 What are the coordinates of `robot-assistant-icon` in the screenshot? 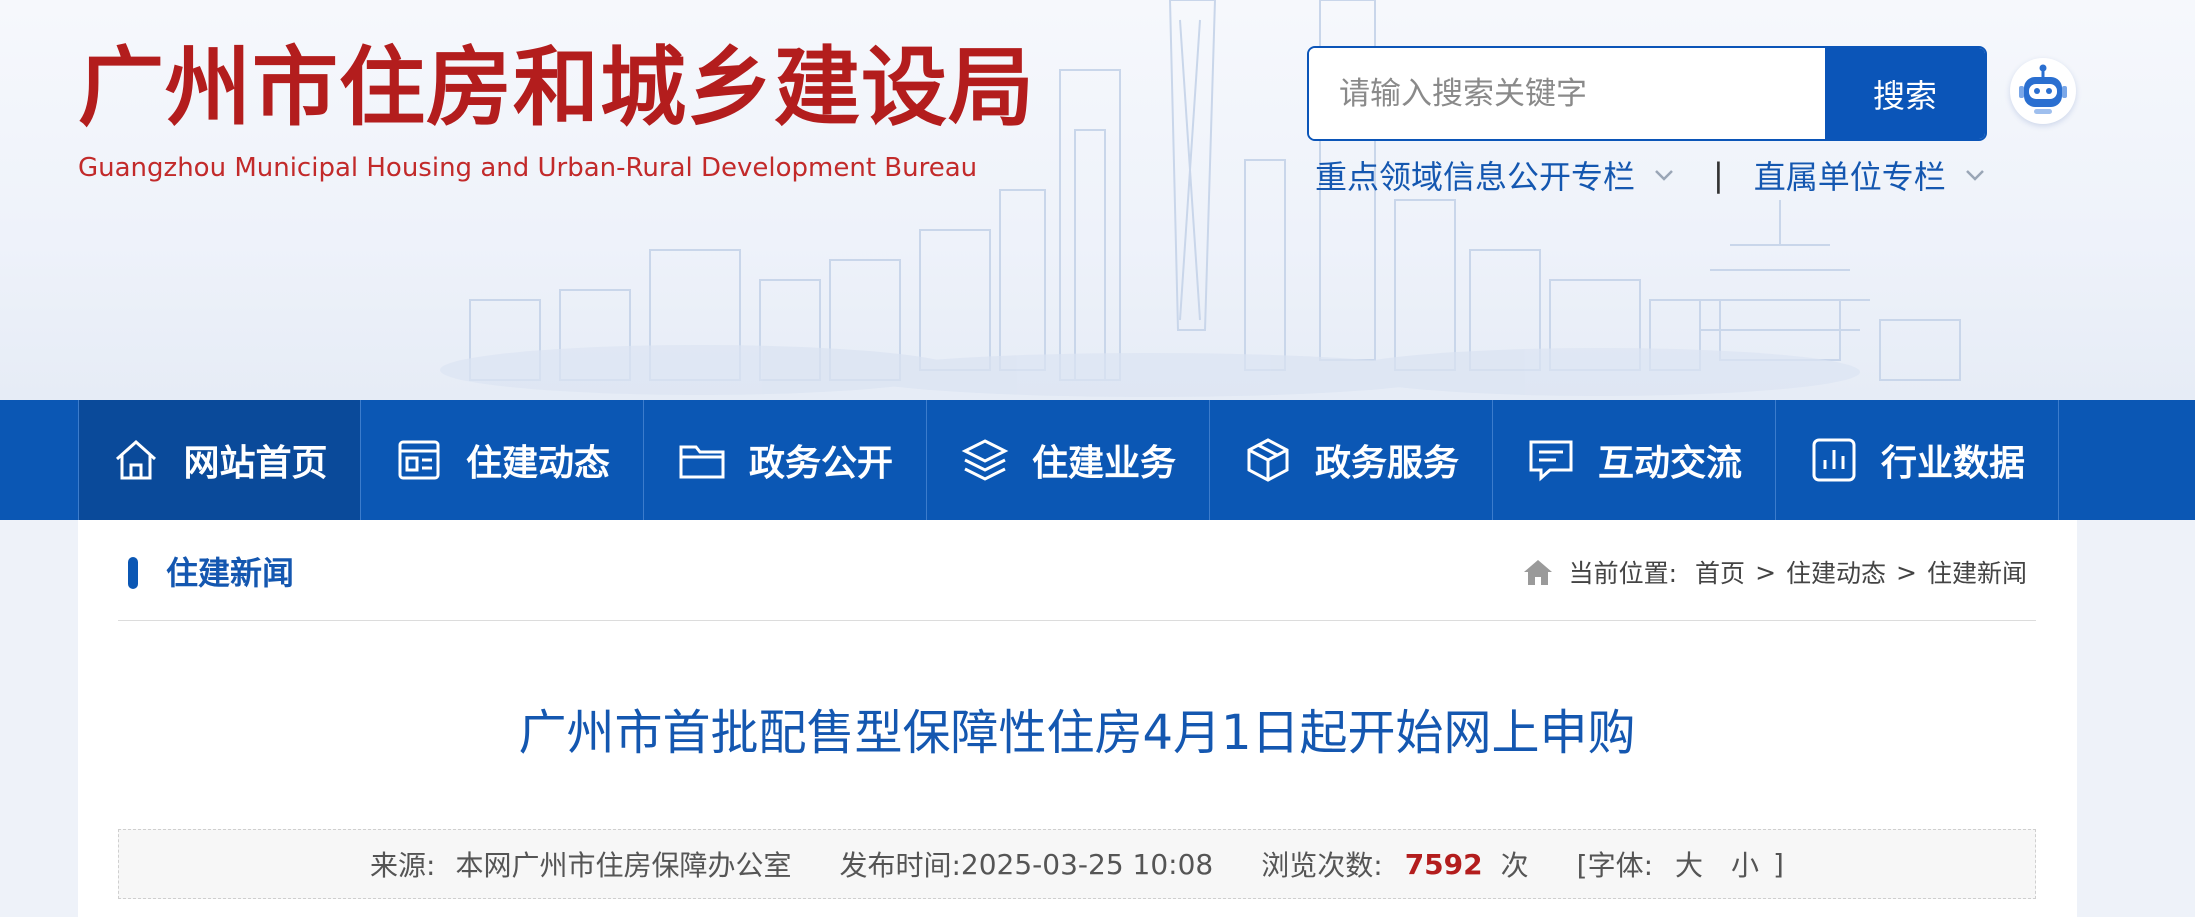 It's located at (2043, 91).